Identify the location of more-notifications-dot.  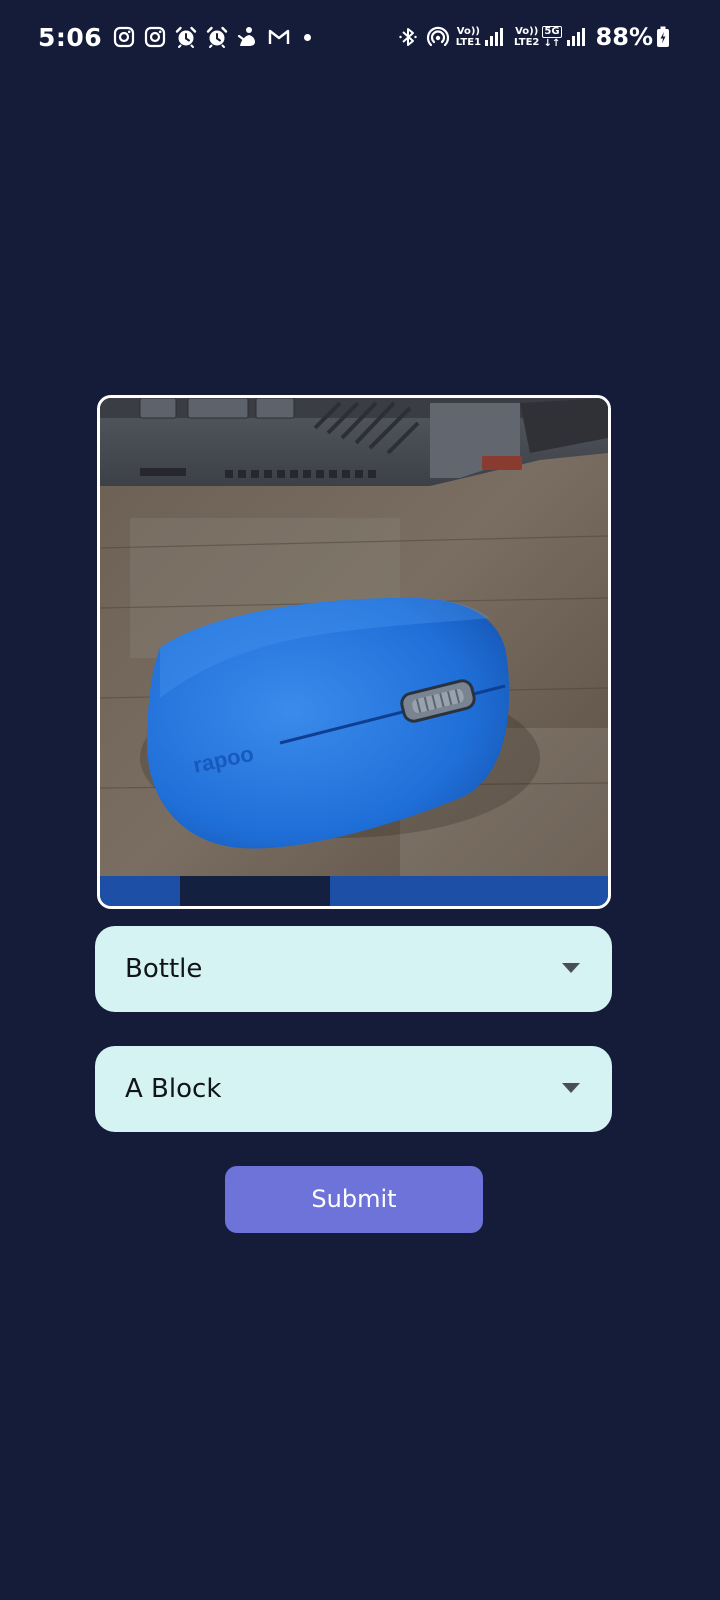
(308, 37).